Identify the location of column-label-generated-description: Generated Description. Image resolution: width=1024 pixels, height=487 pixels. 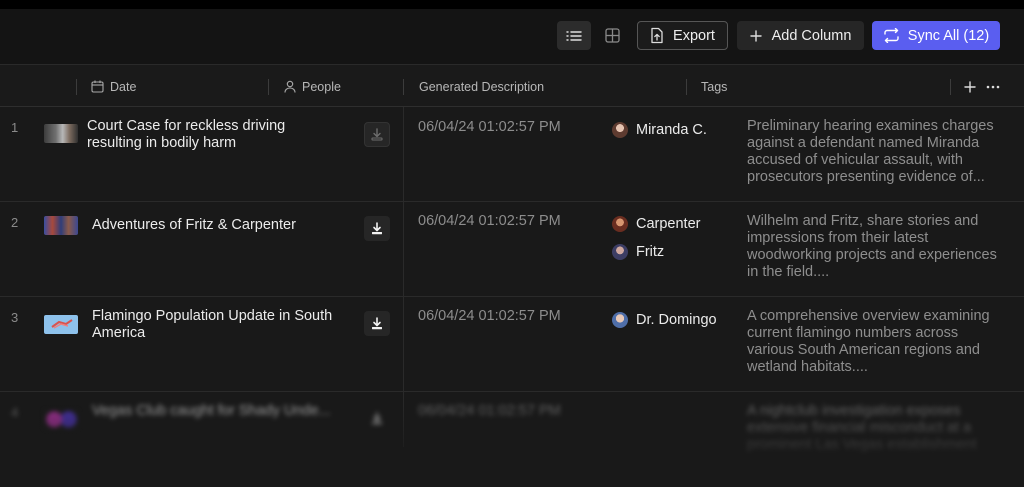
(482, 86).